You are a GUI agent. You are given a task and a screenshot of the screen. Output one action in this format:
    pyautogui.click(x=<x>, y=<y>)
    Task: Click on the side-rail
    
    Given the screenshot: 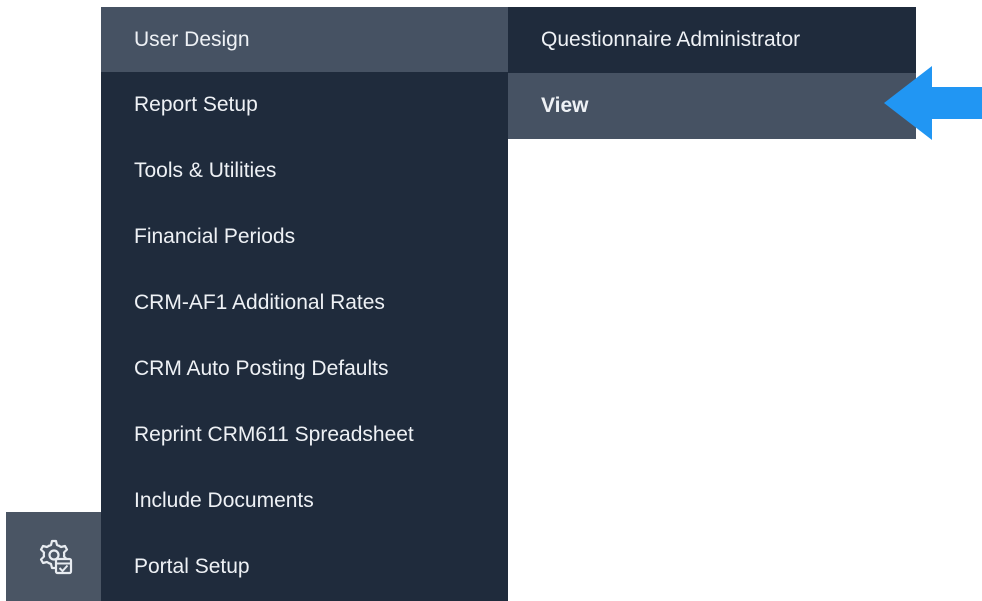 What is the action you would take?
    pyautogui.click(x=53, y=556)
    